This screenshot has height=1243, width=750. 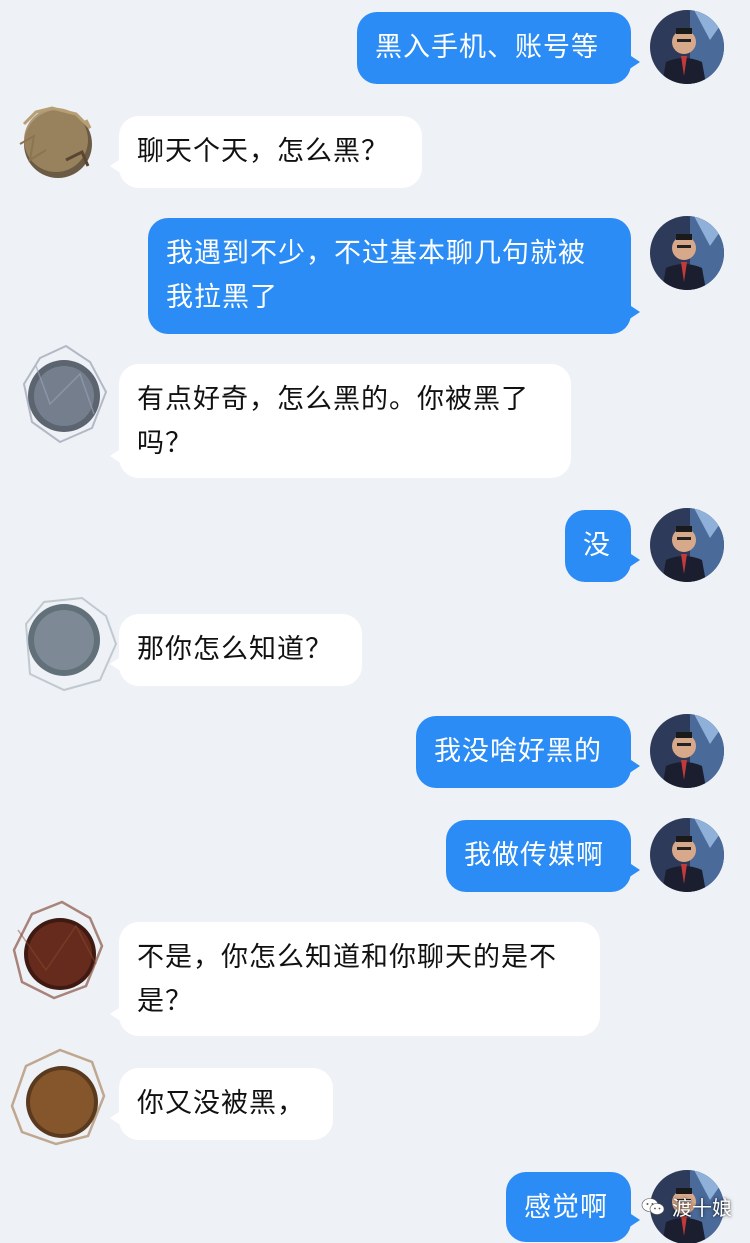 What do you see at coordinates (498, 48) in the screenshot?
I see `message-bubble-outgoing: 黑入手机、账号等` at bounding box center [498, 48].